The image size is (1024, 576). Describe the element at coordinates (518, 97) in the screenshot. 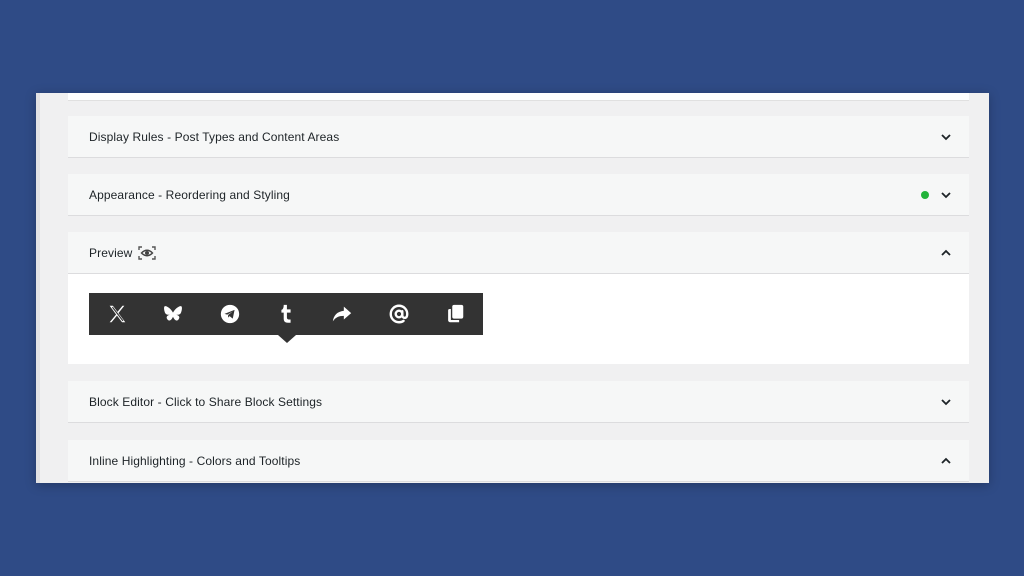

I see `previous-panel-bottom` at that location.